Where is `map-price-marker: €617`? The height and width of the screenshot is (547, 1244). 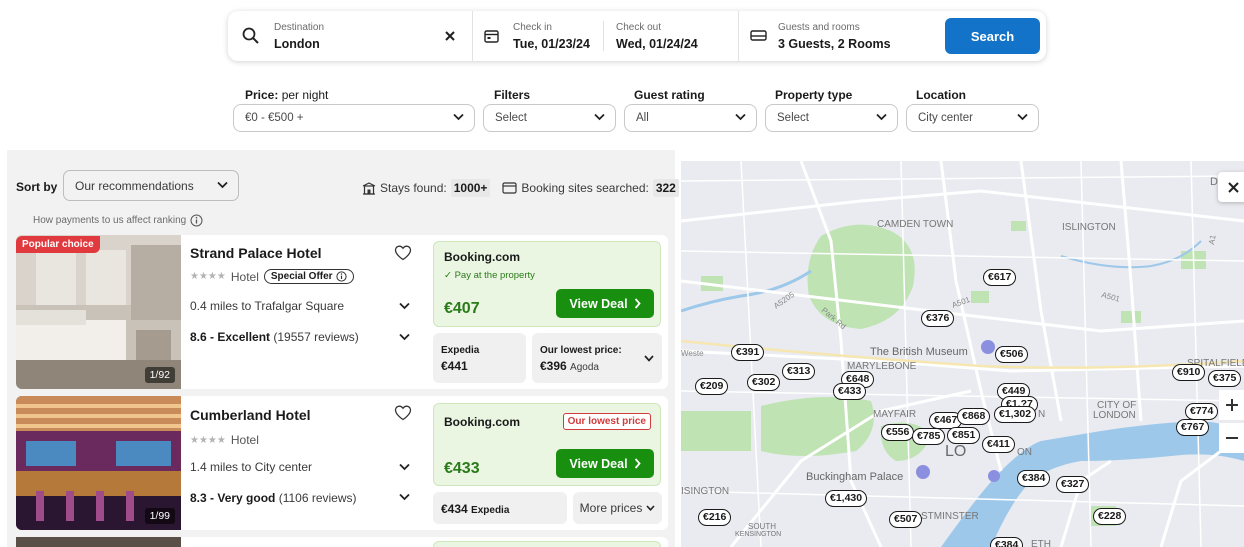
map-price-marker: €617 is located at coordinates (1000, 277).